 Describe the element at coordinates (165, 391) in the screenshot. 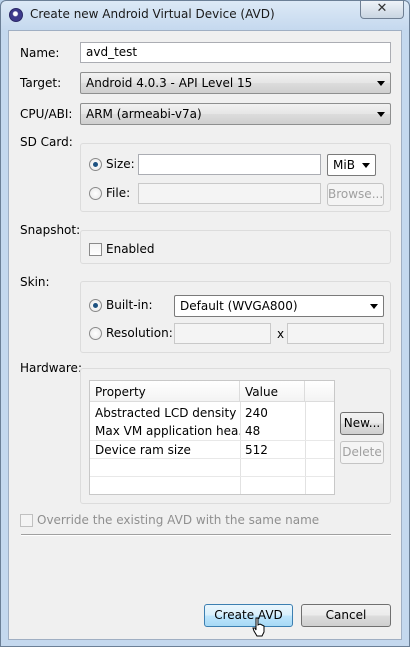

I see `column-header-property: Property` at that location.